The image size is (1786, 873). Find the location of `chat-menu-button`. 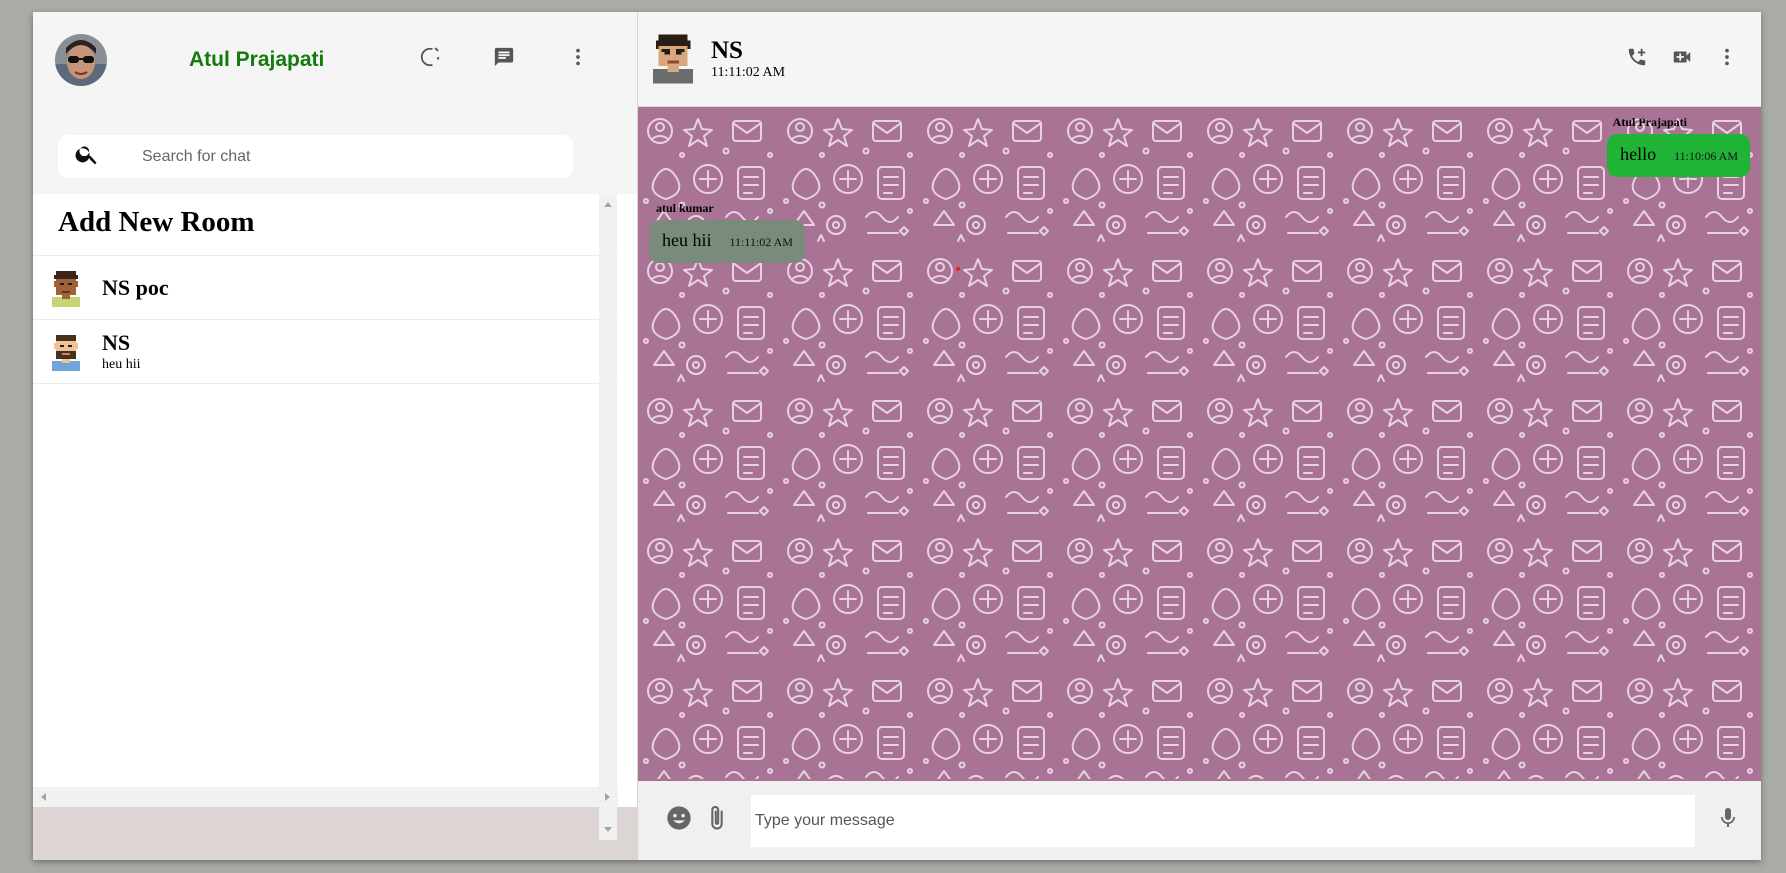

chat-menu-button is located at coordinates (1726, 59).